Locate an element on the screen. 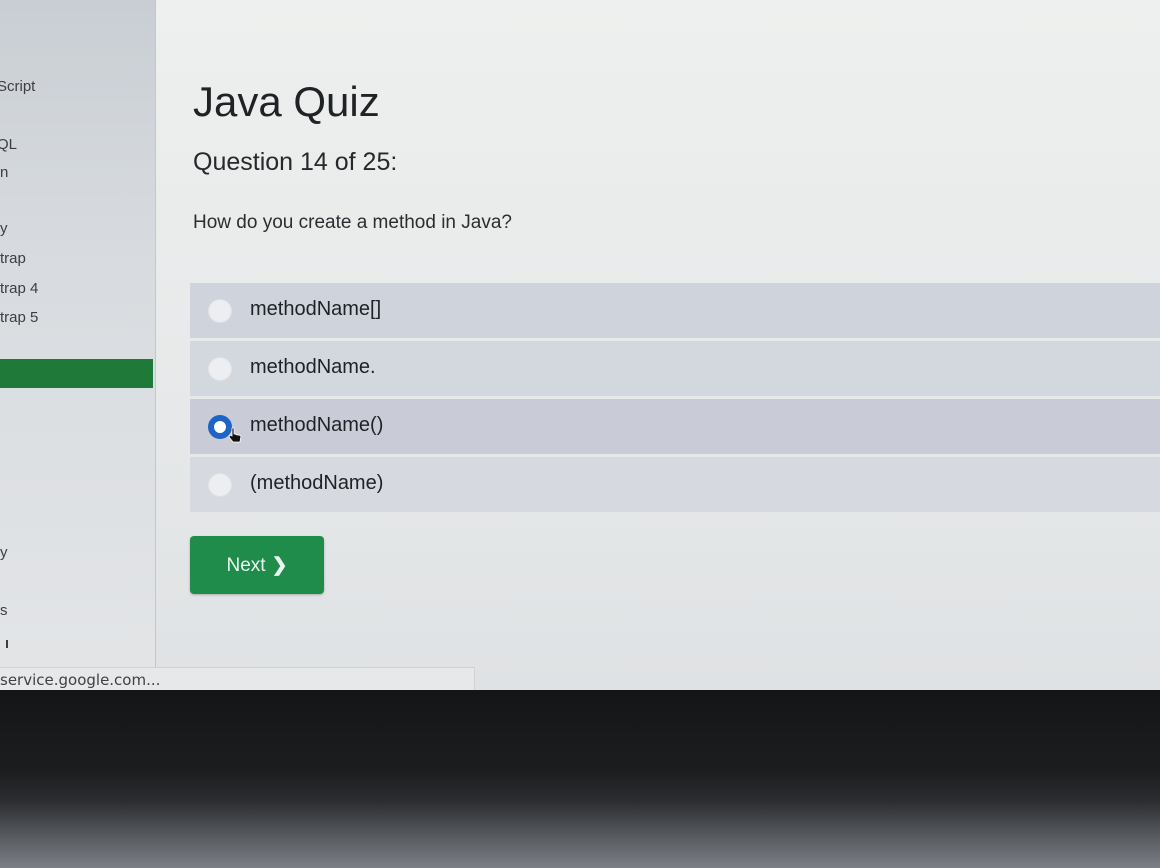  sidebar-item-trap-4: trap 4 is located at coordinates (19, 288).